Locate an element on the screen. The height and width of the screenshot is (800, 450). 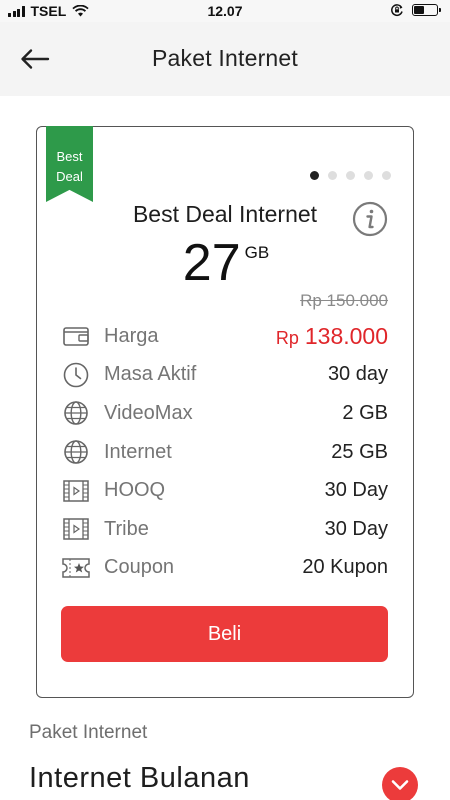
chevron-down-icon is located at coordinates (400, 785).